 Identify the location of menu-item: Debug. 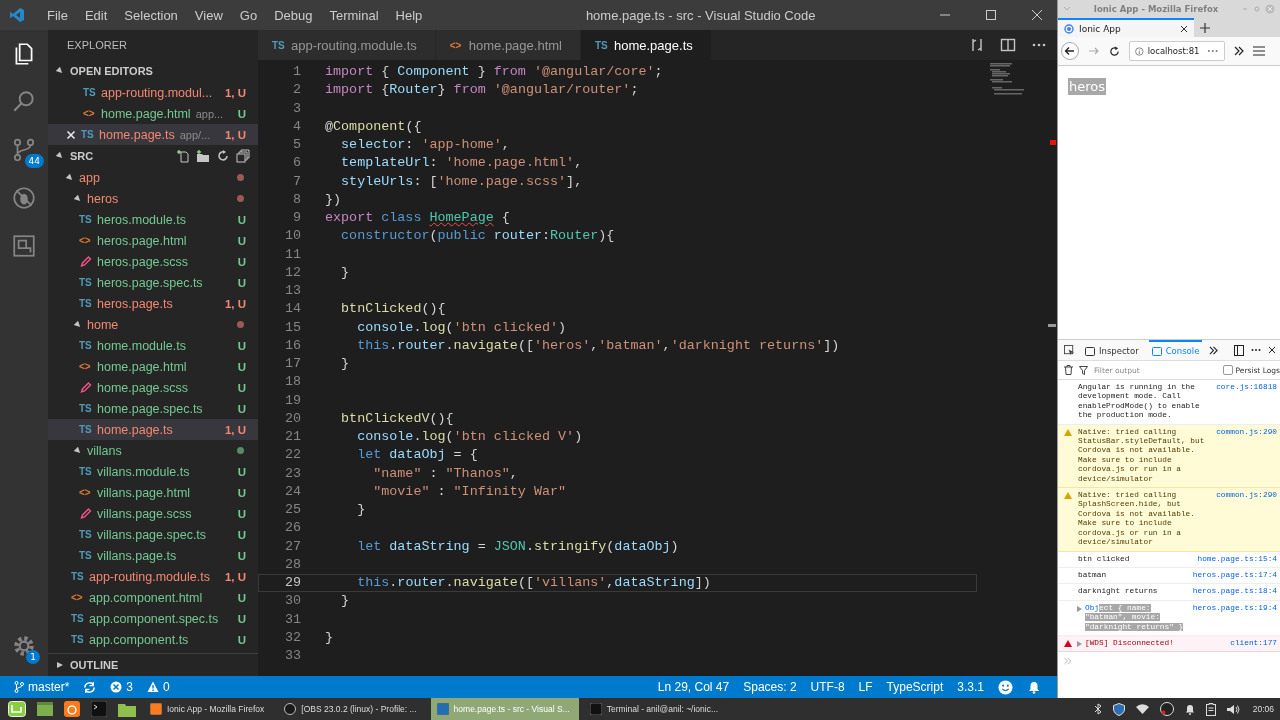
(293, 15).